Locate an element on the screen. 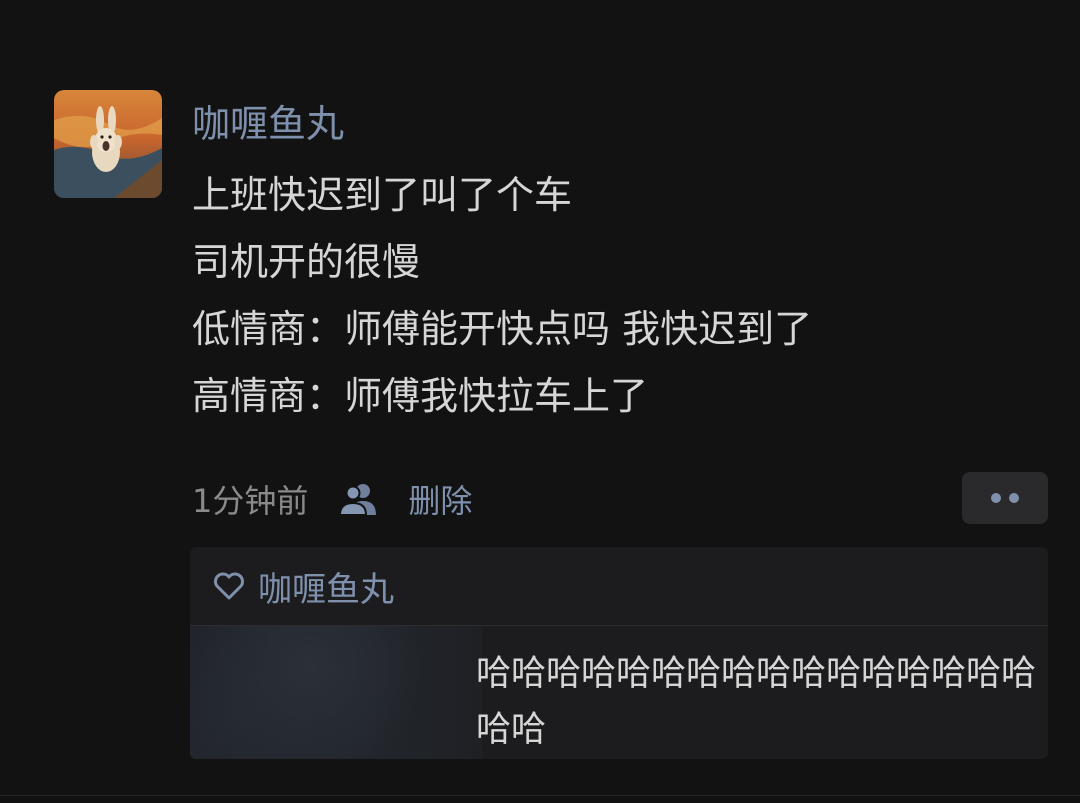 Image resolution: width=1080 pixels, height=803 pixels. avatar is located at coordinates (108, 144).